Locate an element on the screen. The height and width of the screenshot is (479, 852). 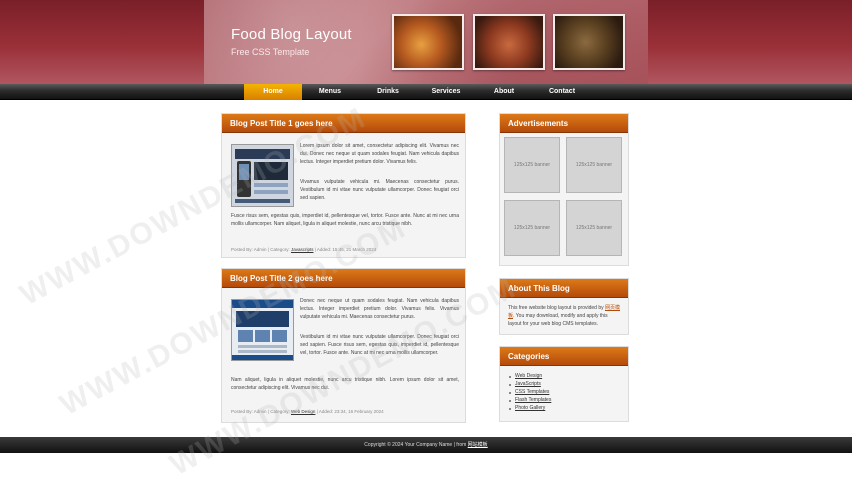
ad-banner-1: 125x125 banner is located at coordinates (532, 165).